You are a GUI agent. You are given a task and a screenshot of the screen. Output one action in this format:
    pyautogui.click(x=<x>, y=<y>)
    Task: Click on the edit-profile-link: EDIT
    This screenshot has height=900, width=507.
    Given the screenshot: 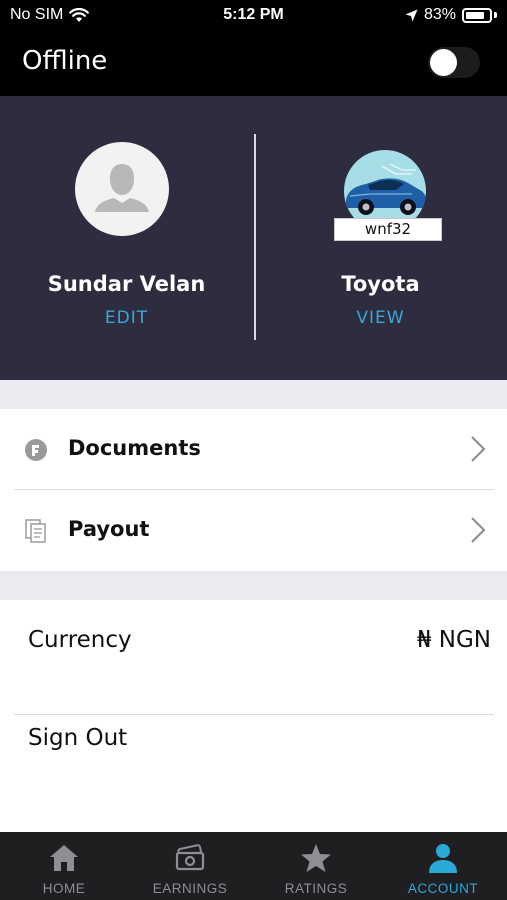 What is the action you would take?
    pyautogui.click(x=126, y=318)
    